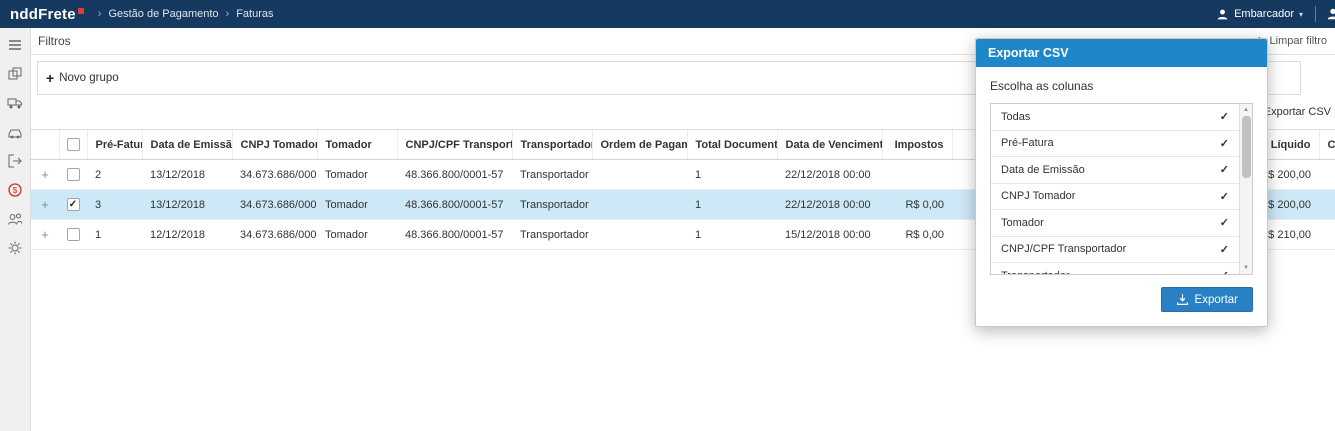  Describe the element at coordinates (89, 78) in the screenshot. I see `new-group-label: Novo grupo` at that location.